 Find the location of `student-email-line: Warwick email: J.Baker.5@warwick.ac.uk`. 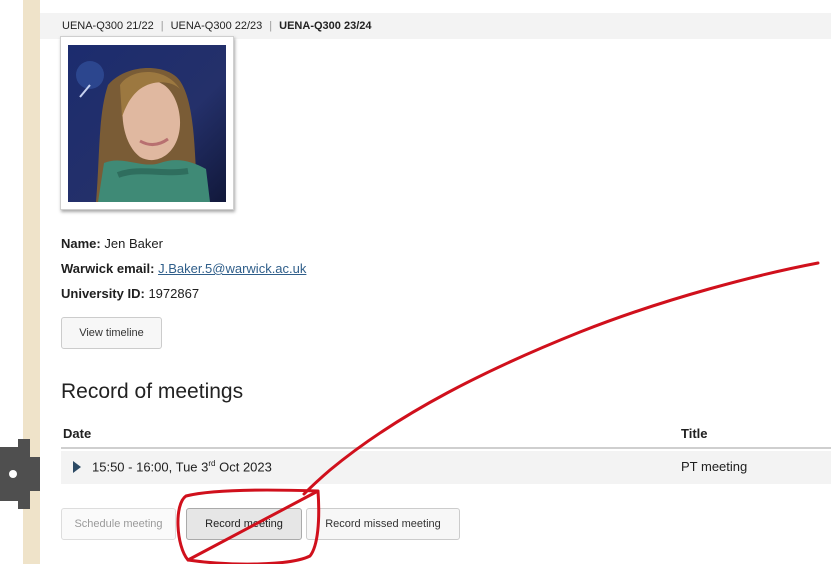

student-email-line: Warwick email: J.Baker.5@warwick.ac.uk is located at coordinates (183, 268).